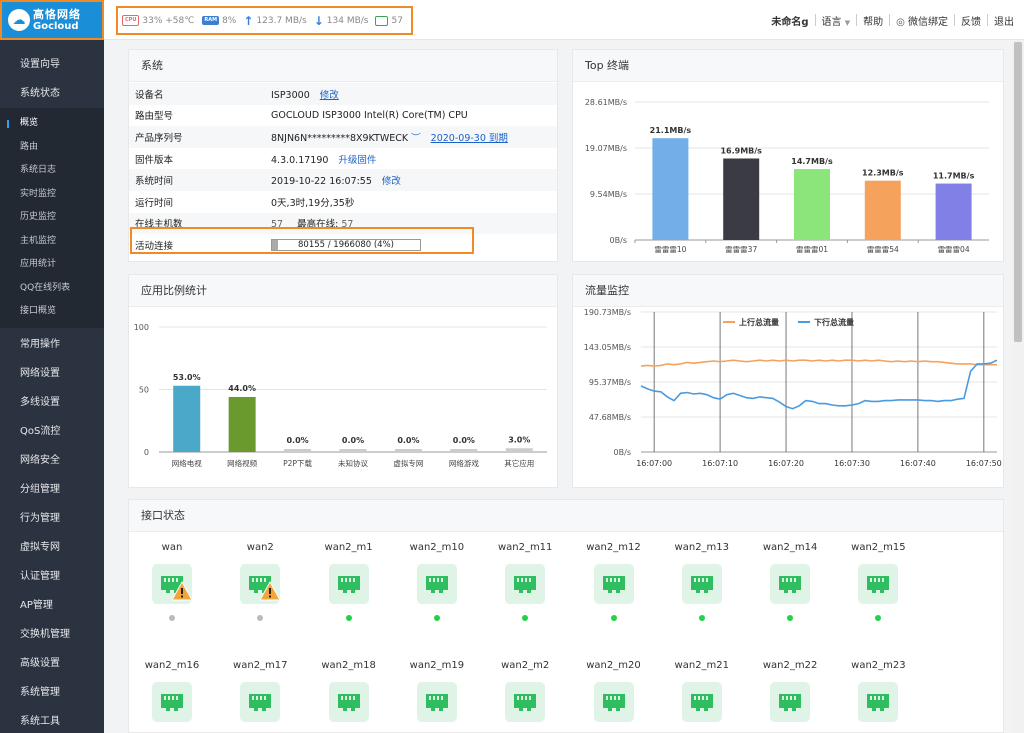 This screenshot has width=1024, height=733. I want to click on sidebar-item-more-1: 网络设置, so click(52, 373).